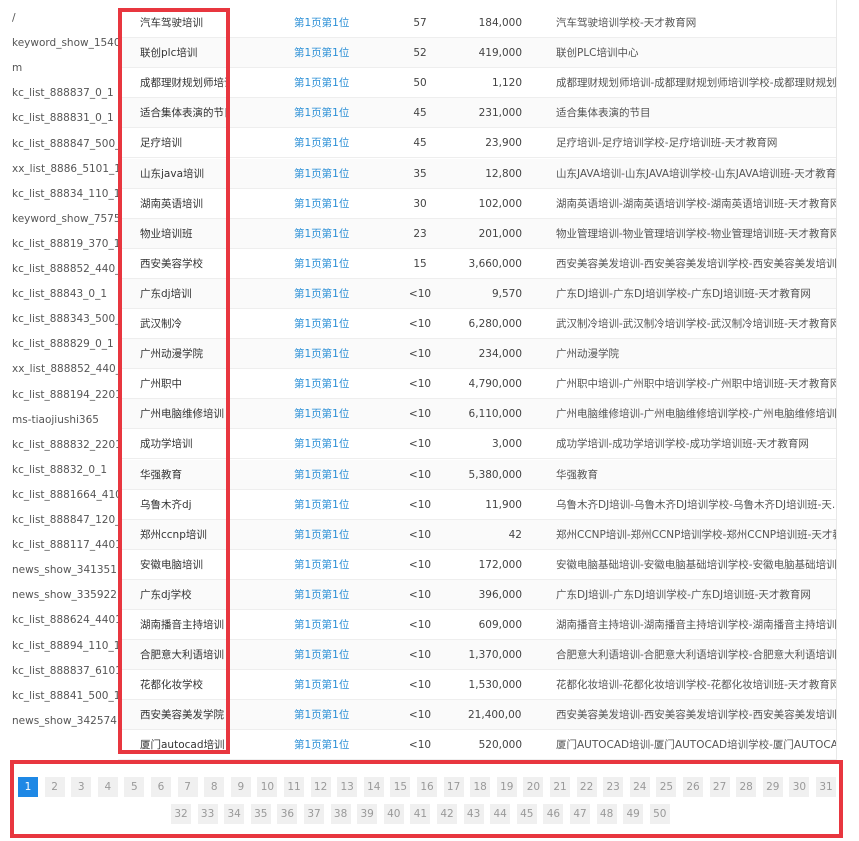 The width and height of the screenshot is (859, 841). What do you see at coordinates (161, 787) in the screenshot?
I see `page-button-6: 6` at bounding box center [161, 787].